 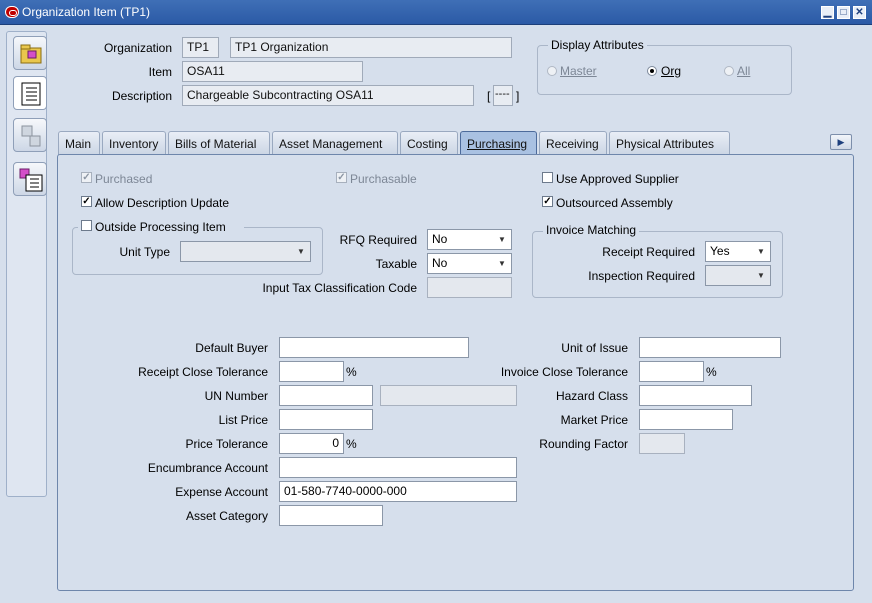 I want to click on hazard-class-label: Hazard Class, so click(x=591, y=396).